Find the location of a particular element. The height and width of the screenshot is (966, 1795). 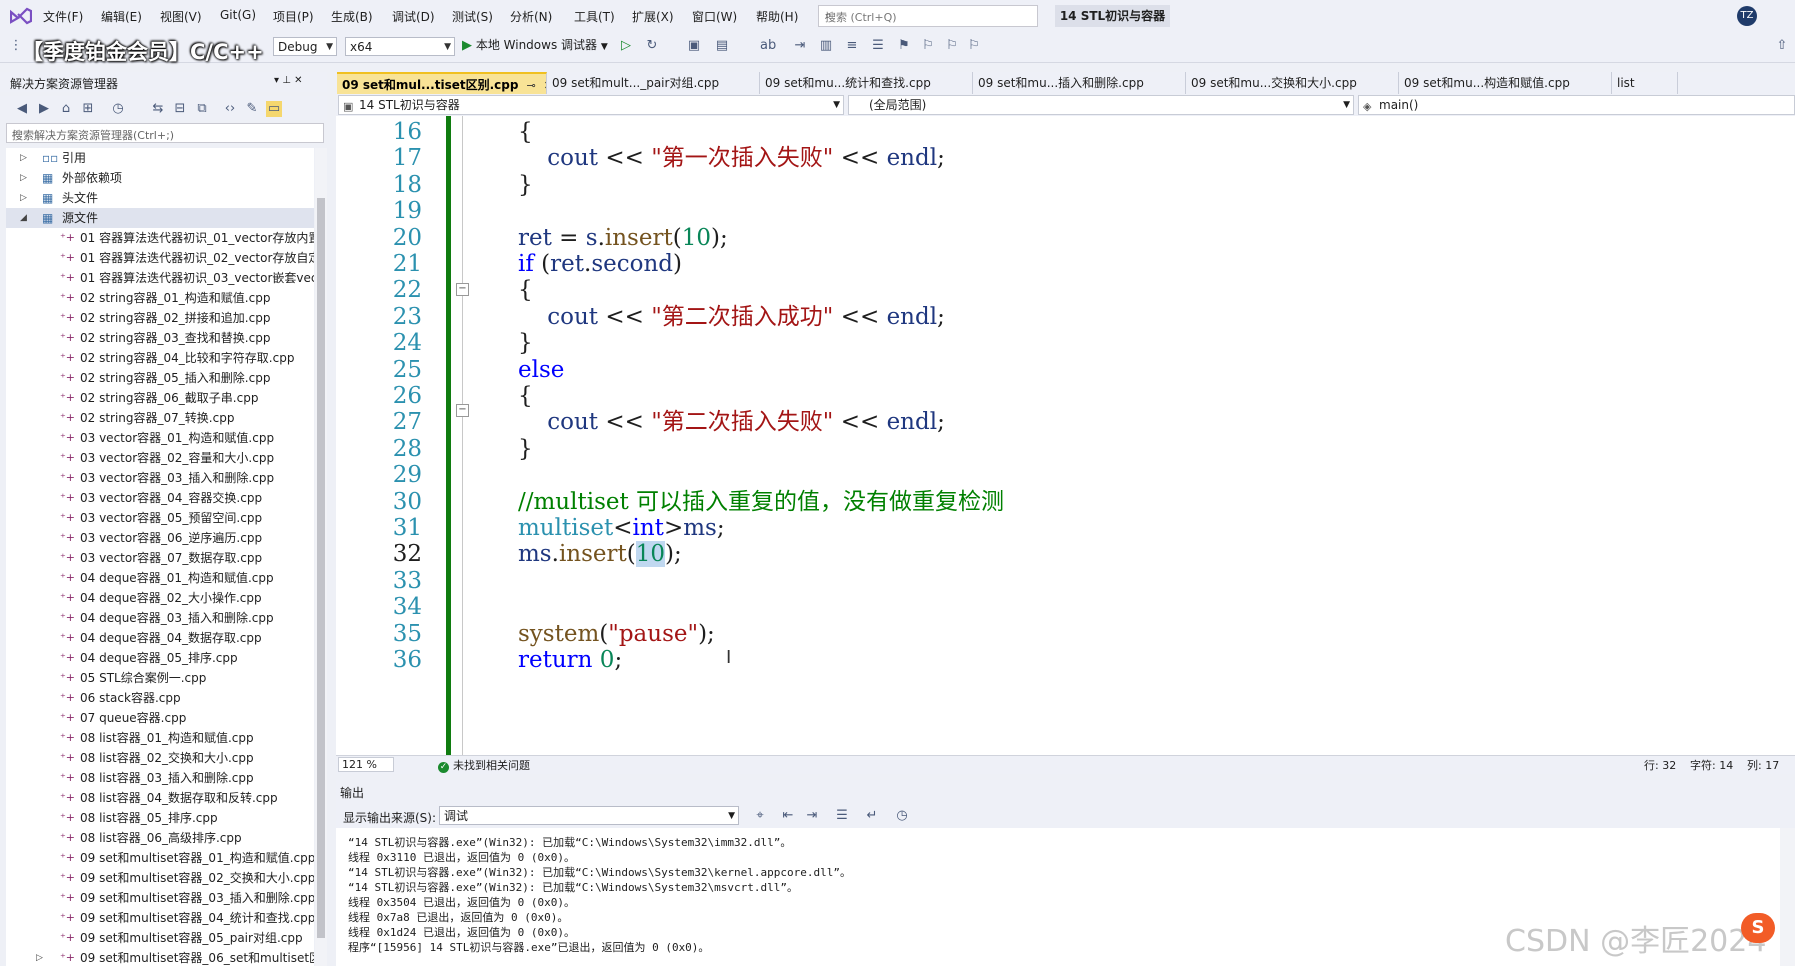

scope-dropdown: (全局范围) ▼ is located at coordinates (1101, 105).